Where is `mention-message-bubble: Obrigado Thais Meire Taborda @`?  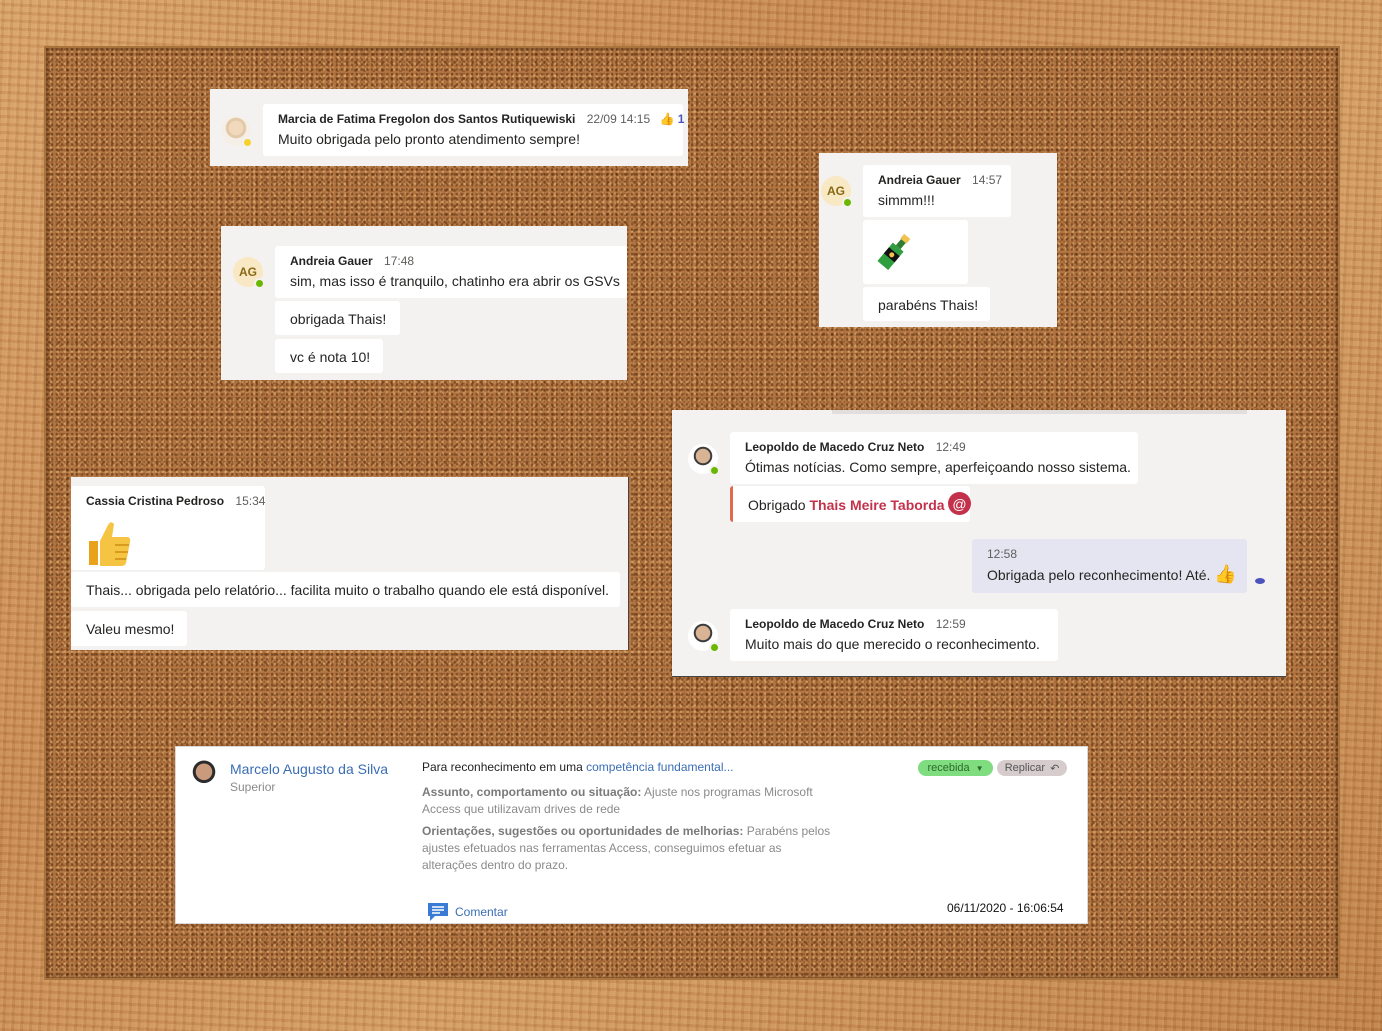
mention-message-bubble: Obrigado Thais Meire Taborda @ is located at coordinates (850, 504).